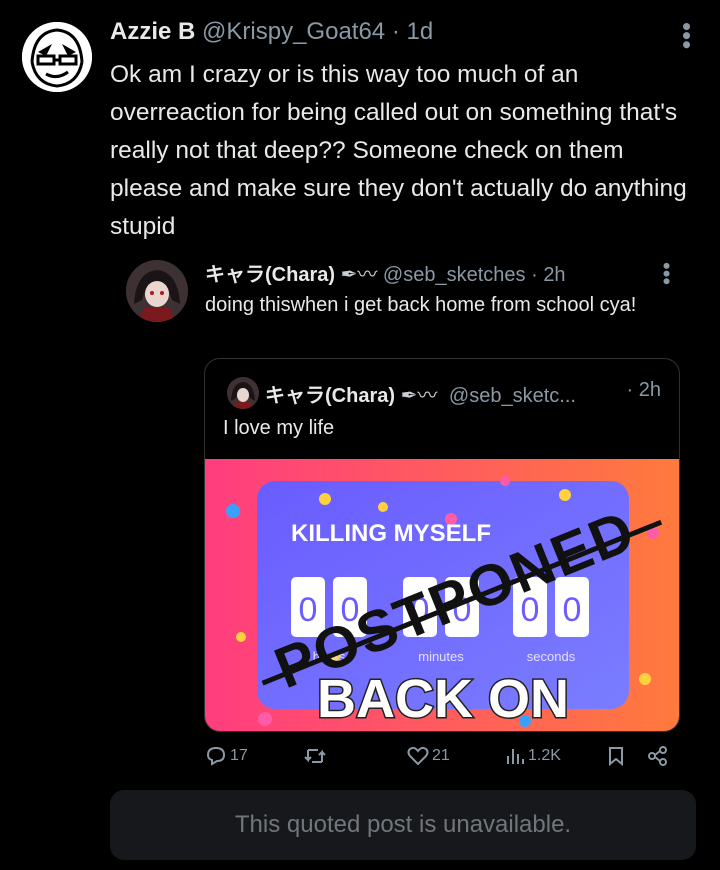 This screenshot has height=870, width=720. I want to click on repost-icon, so click(315, 756).